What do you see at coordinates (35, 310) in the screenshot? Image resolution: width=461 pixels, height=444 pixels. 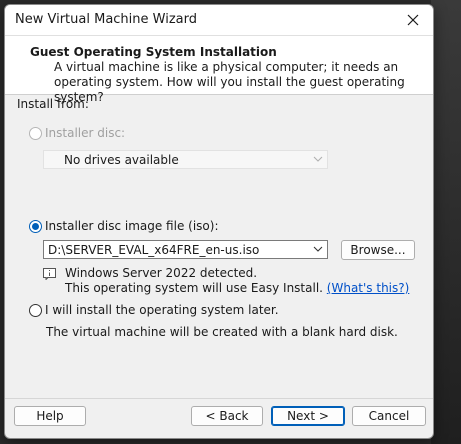 I see `install-later-radio` at bounding box center [35, 310].